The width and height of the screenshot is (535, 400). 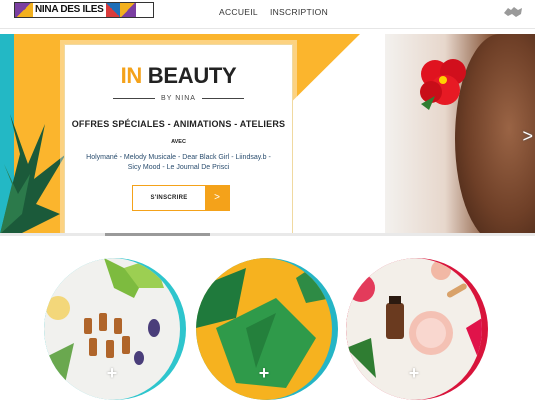 I want to click on tile-leaves: +, so click(x=267, y=329).